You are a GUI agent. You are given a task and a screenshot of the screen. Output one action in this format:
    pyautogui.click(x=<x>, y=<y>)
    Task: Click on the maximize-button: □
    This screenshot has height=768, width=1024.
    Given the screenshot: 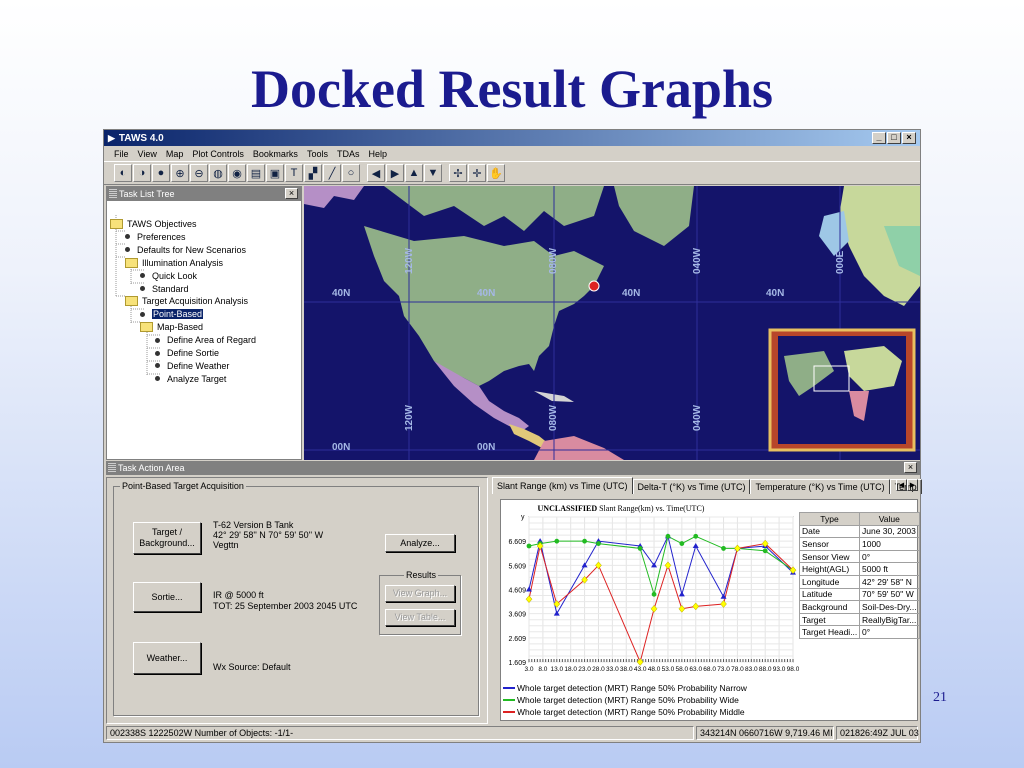 What is the action you would take?
    pyautogui.click(x=894, y=138)
    